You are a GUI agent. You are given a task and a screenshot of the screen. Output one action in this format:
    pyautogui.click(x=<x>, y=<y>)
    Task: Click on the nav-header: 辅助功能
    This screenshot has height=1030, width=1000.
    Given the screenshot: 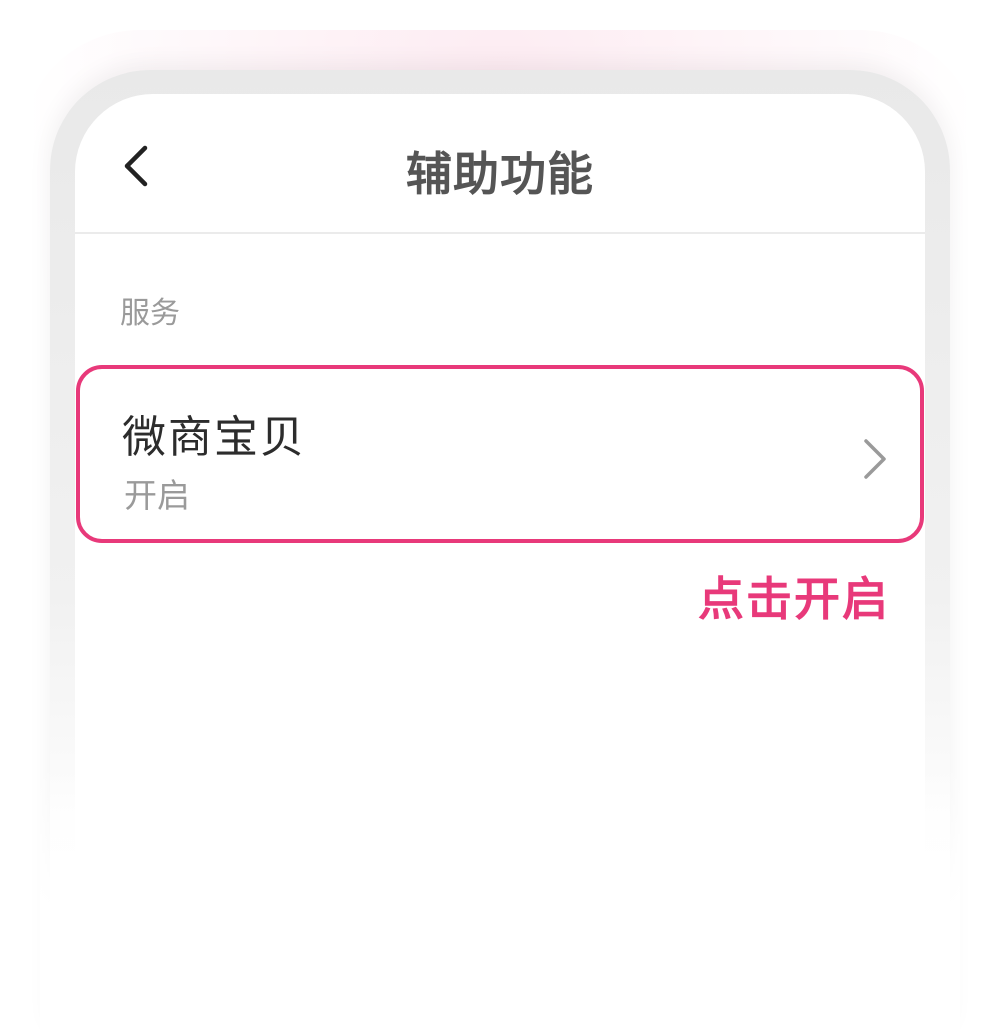 What is the action you would take?
    pyautogui.click(x=500, y=164)
    